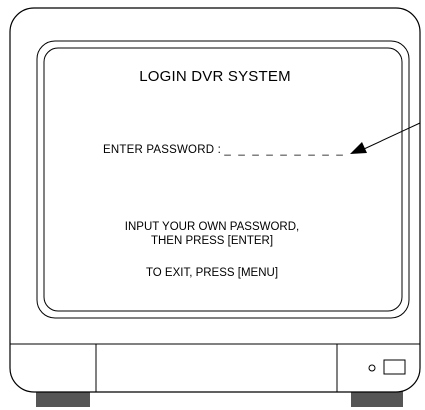  Describe the element at coordinates (63, 399) in the screenshot. I see `left-foot` at that location.